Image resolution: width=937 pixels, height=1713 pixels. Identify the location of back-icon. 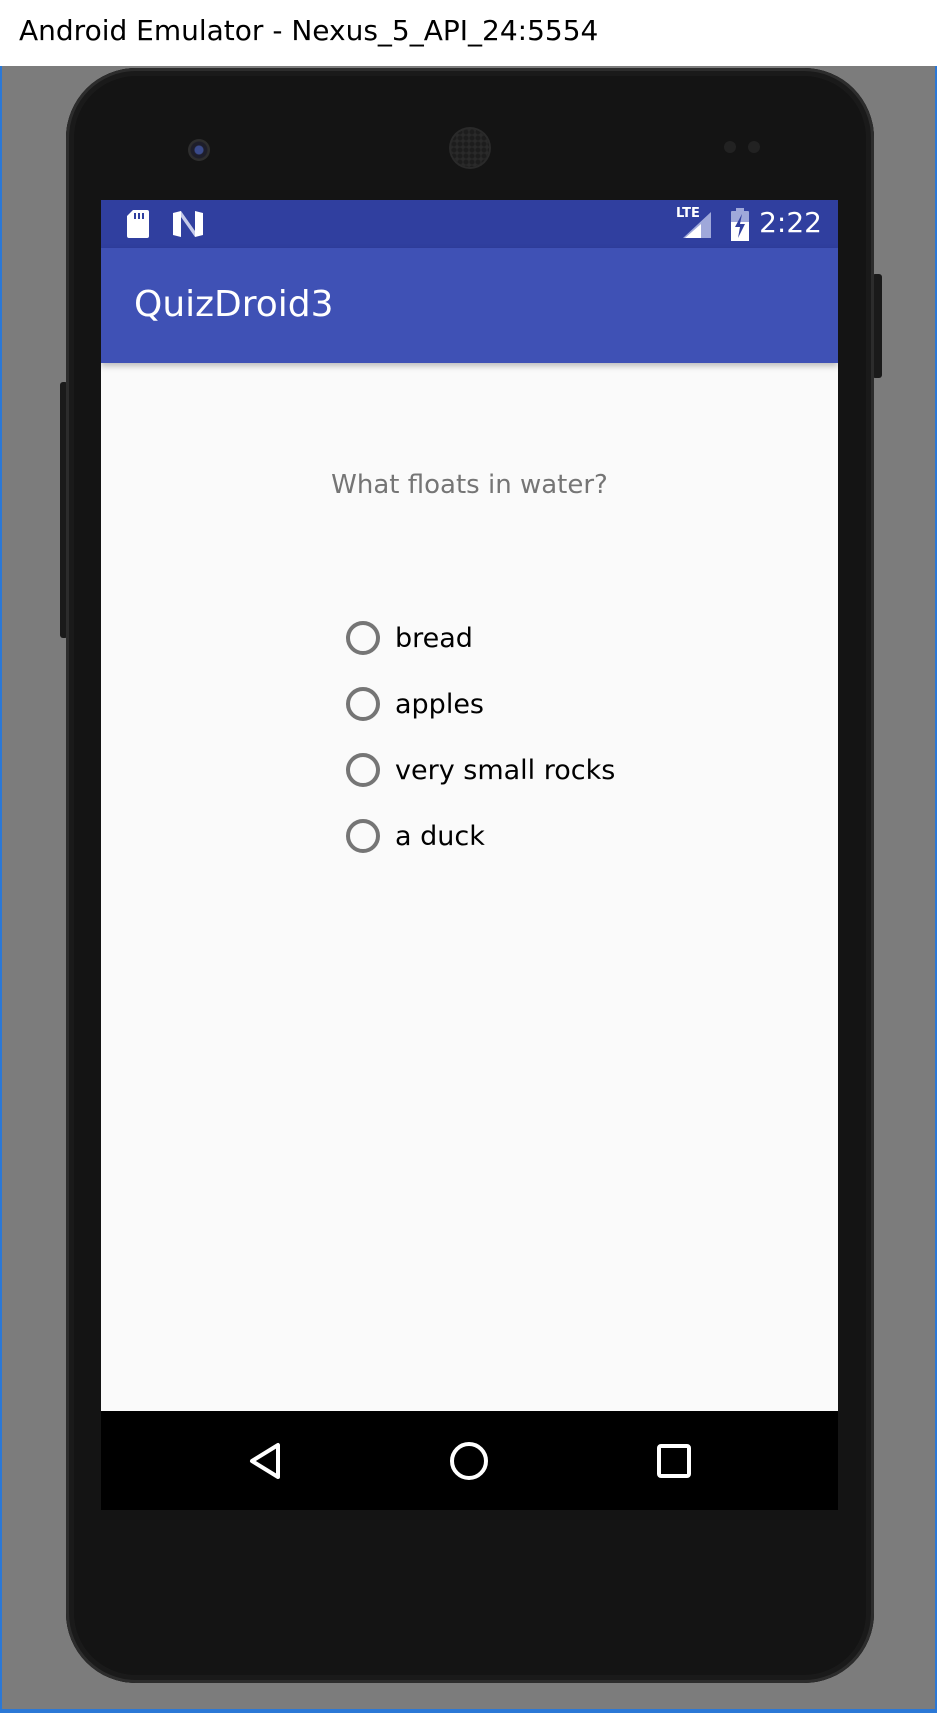
(265, 1460).